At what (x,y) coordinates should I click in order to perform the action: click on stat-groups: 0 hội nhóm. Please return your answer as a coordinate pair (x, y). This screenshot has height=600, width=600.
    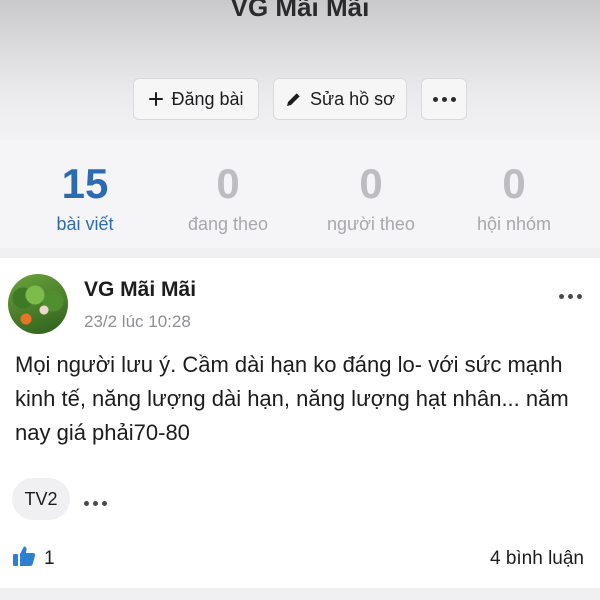
    Looking at the image, I should click on (514, 187).